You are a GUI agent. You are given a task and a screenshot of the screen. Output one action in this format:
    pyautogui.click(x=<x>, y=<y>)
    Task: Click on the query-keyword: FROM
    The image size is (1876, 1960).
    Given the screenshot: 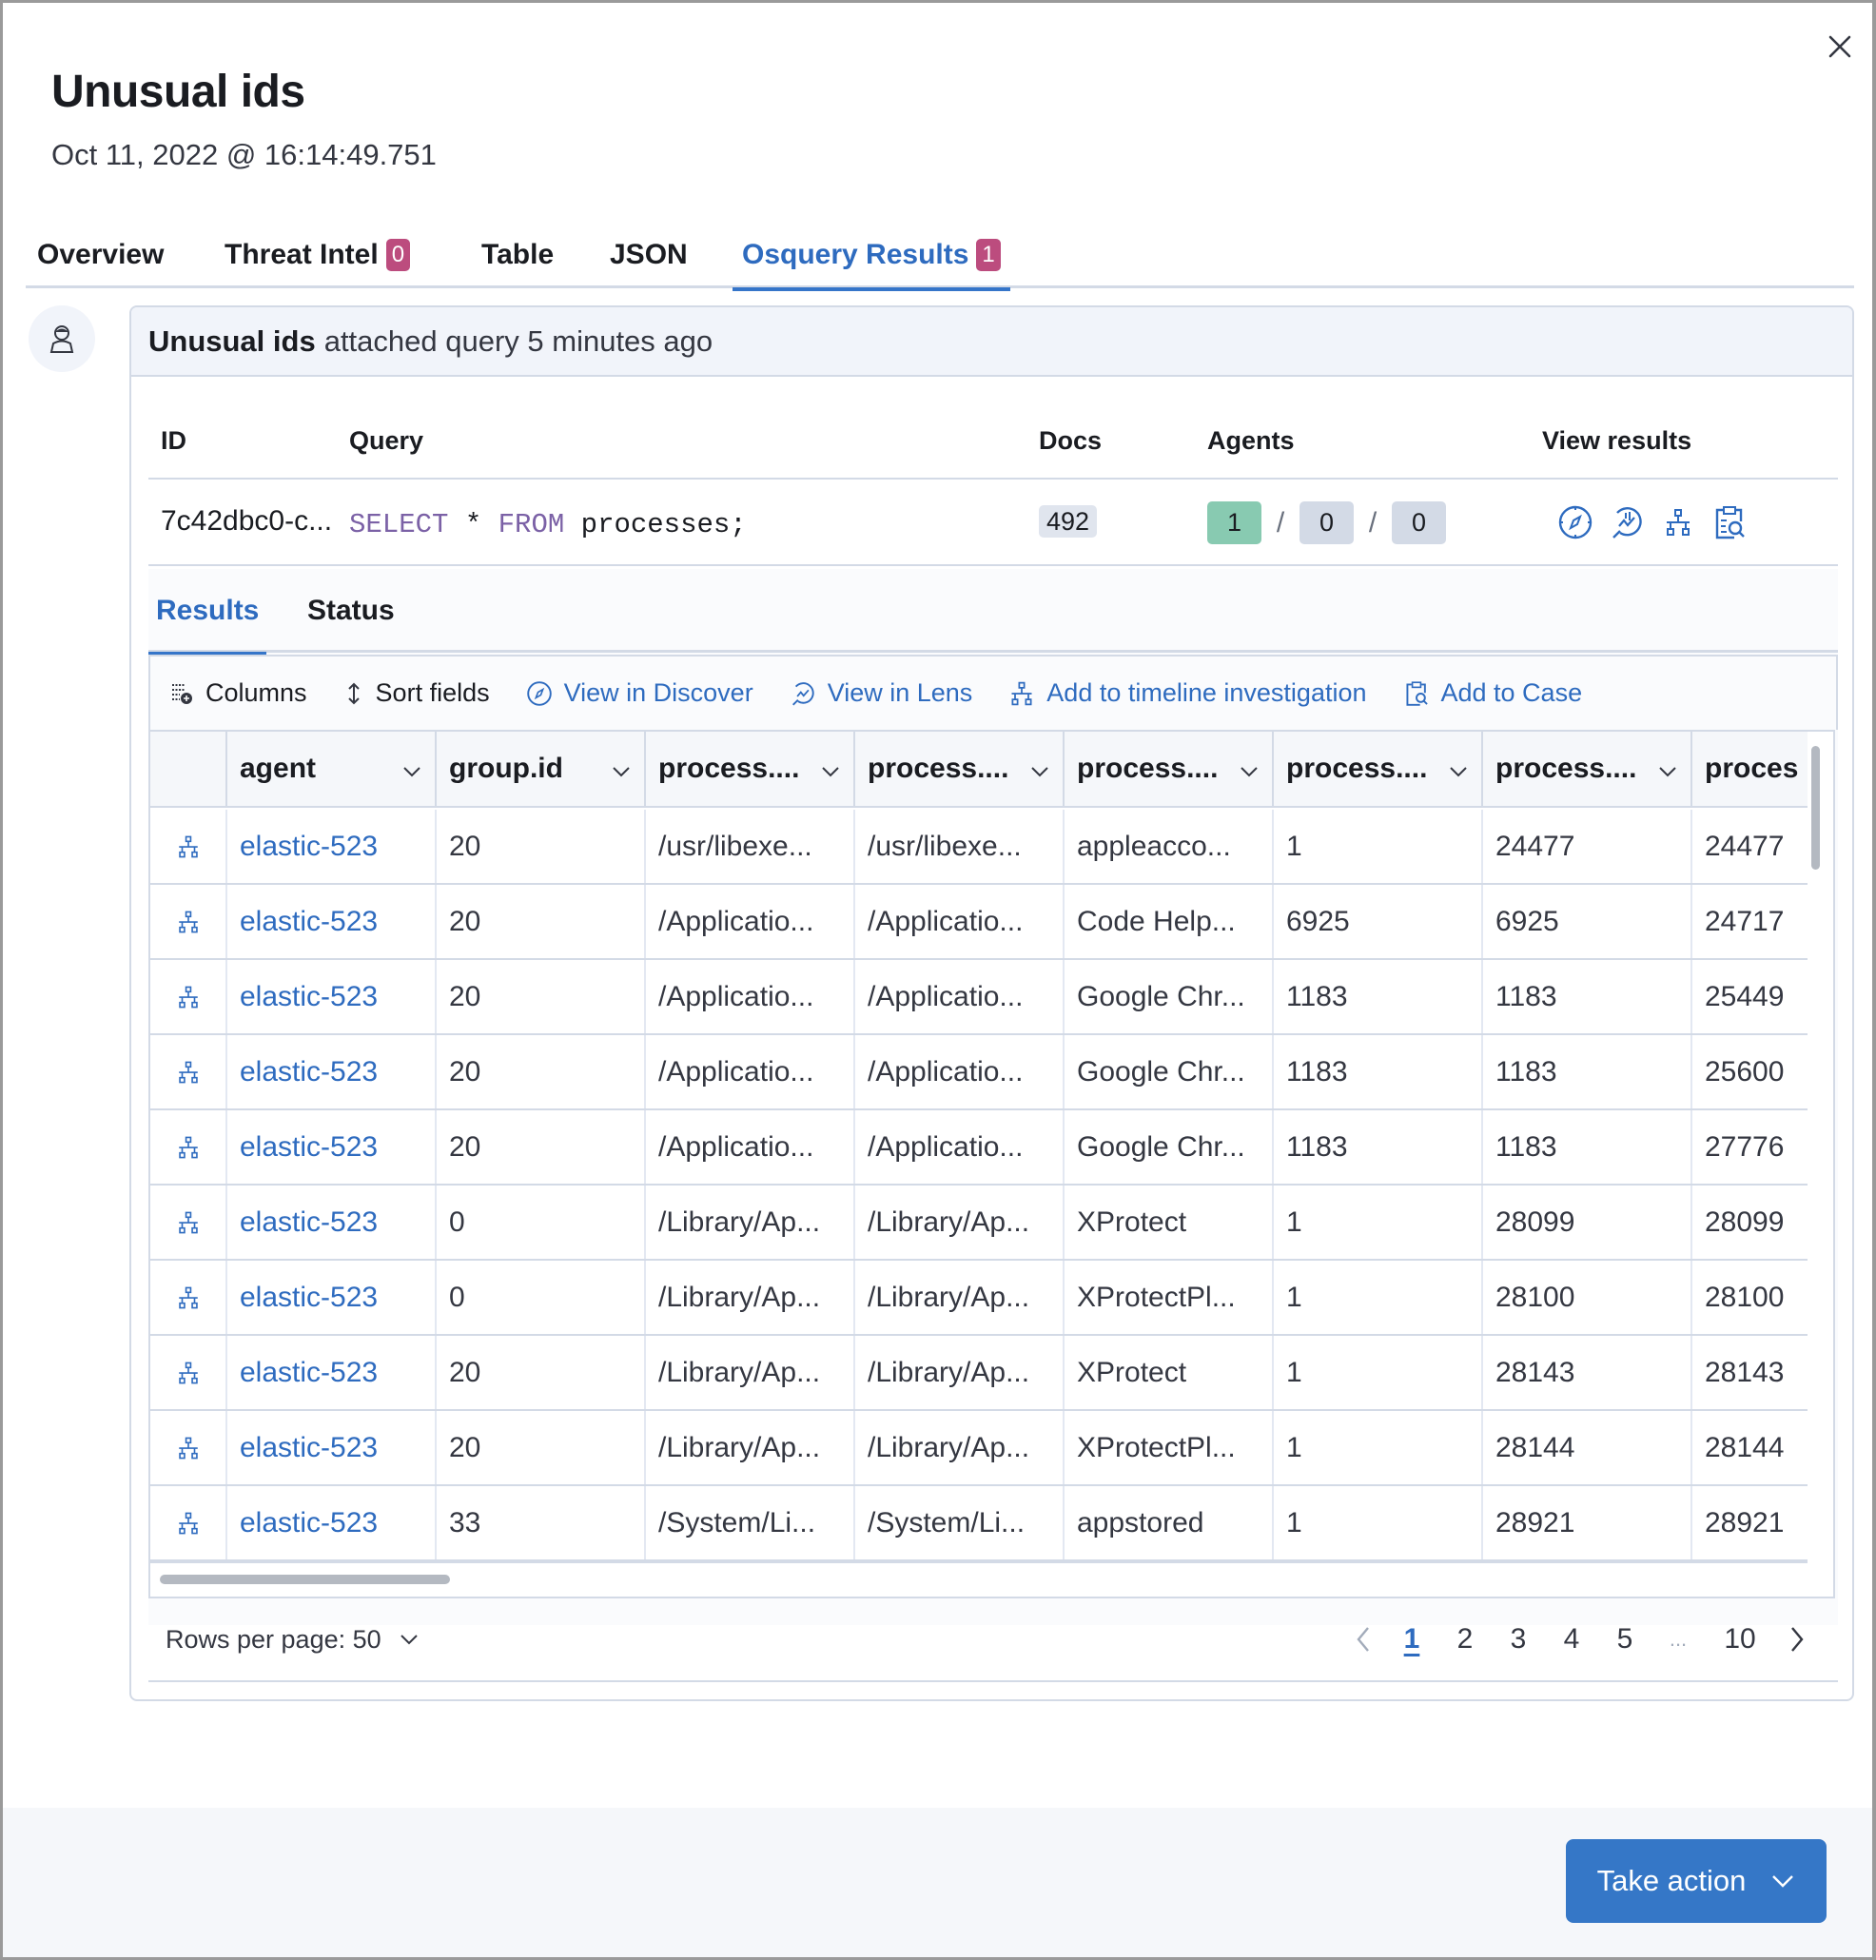 What is the action you would take?
    pyautogui.click(x=531, y=524)
    